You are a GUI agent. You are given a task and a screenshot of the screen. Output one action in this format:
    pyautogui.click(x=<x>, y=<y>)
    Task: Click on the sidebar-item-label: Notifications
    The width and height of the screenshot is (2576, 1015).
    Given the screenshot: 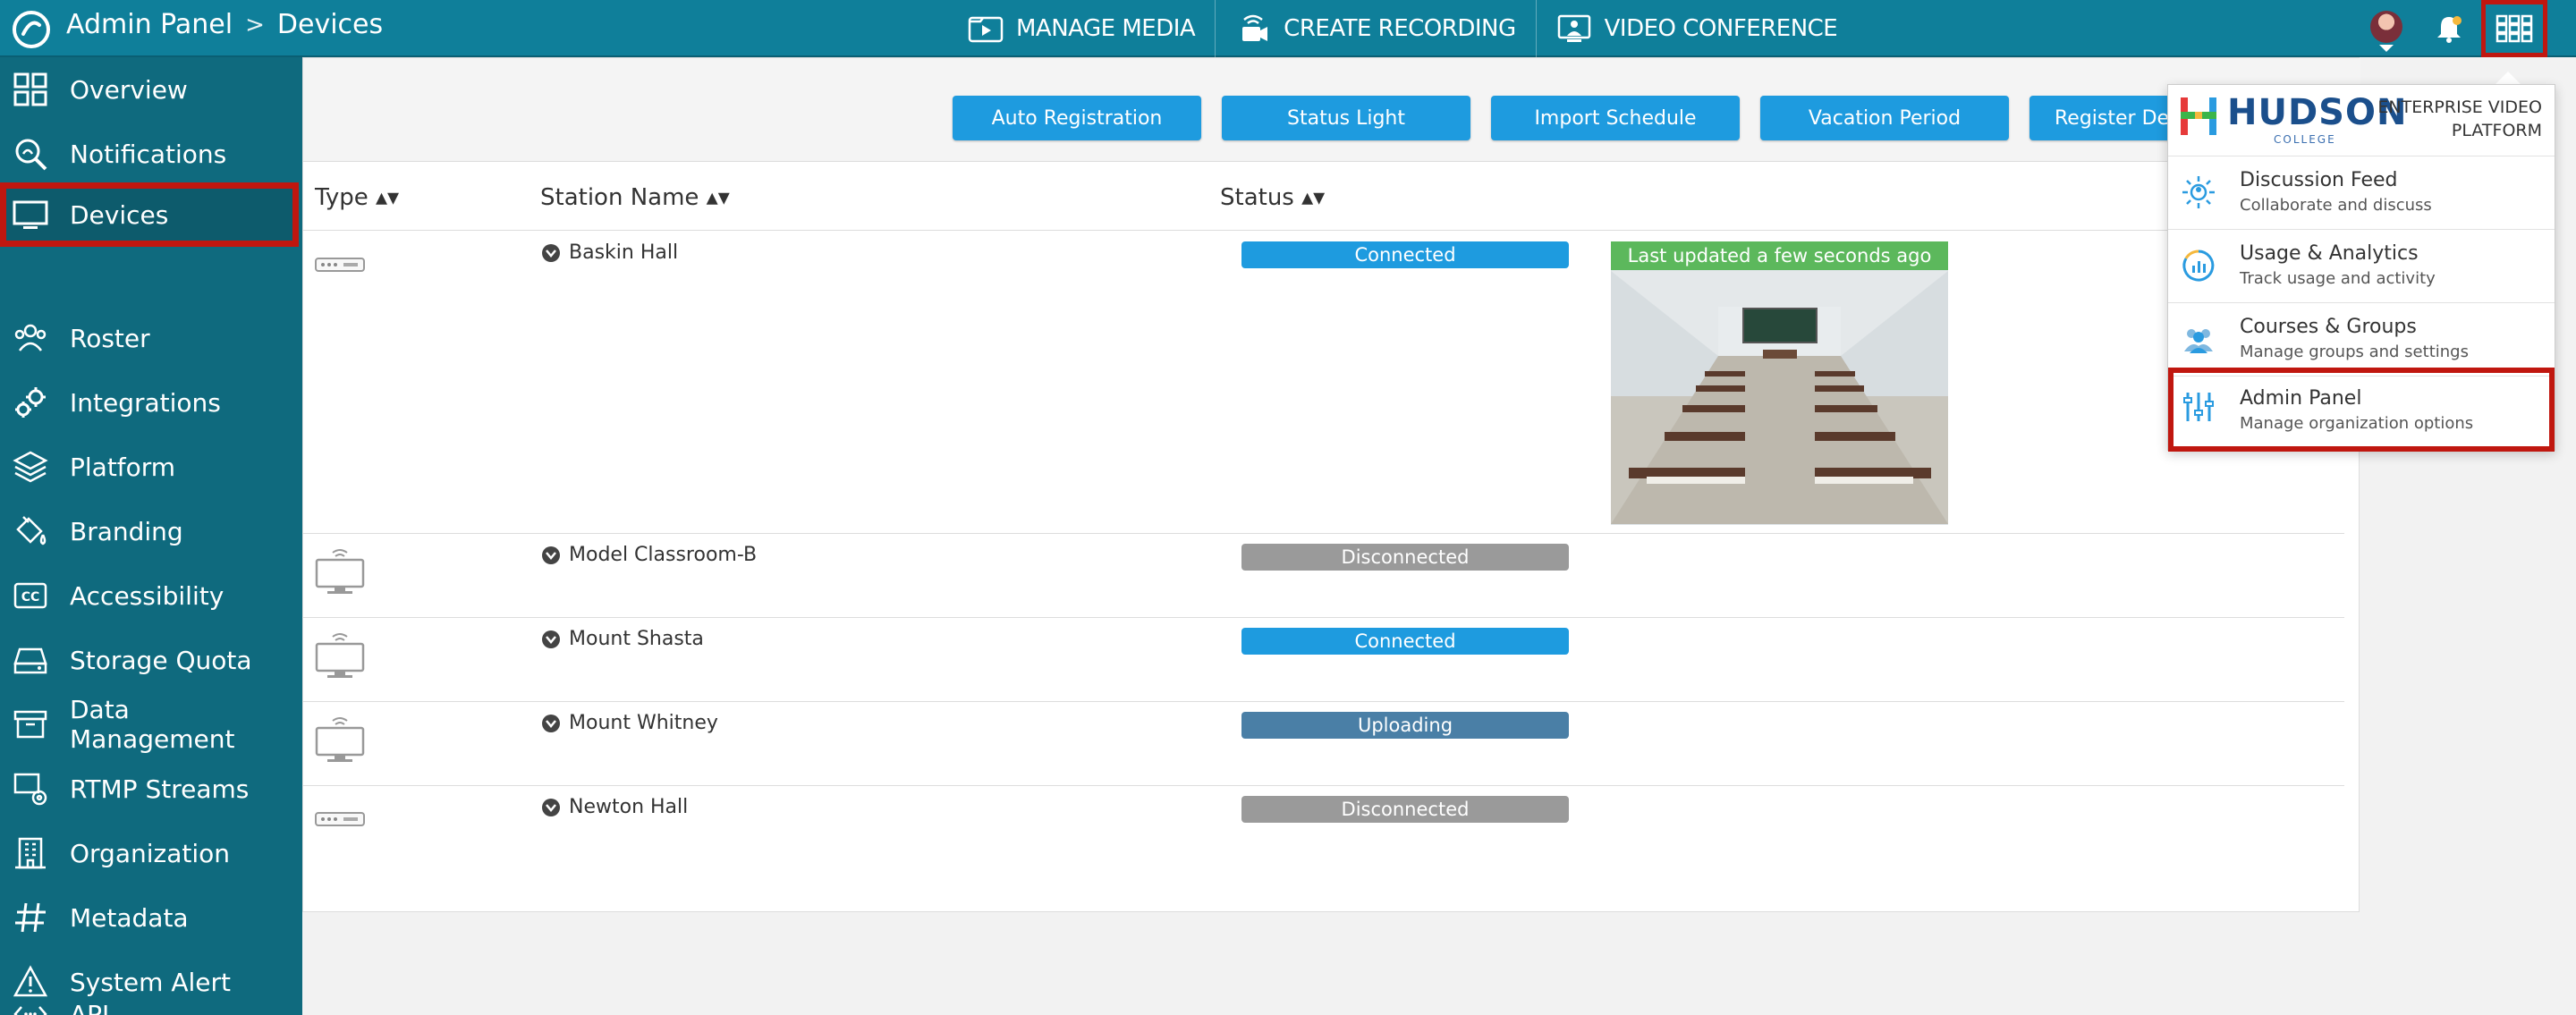 What is the action you would take?
    pyautogui.click(x=148, y=154)
    